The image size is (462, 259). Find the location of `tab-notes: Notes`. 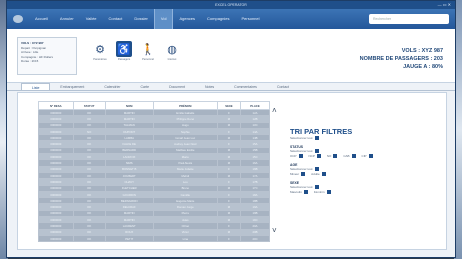

tab-notes: Notes is located at coordinates (209, 86).